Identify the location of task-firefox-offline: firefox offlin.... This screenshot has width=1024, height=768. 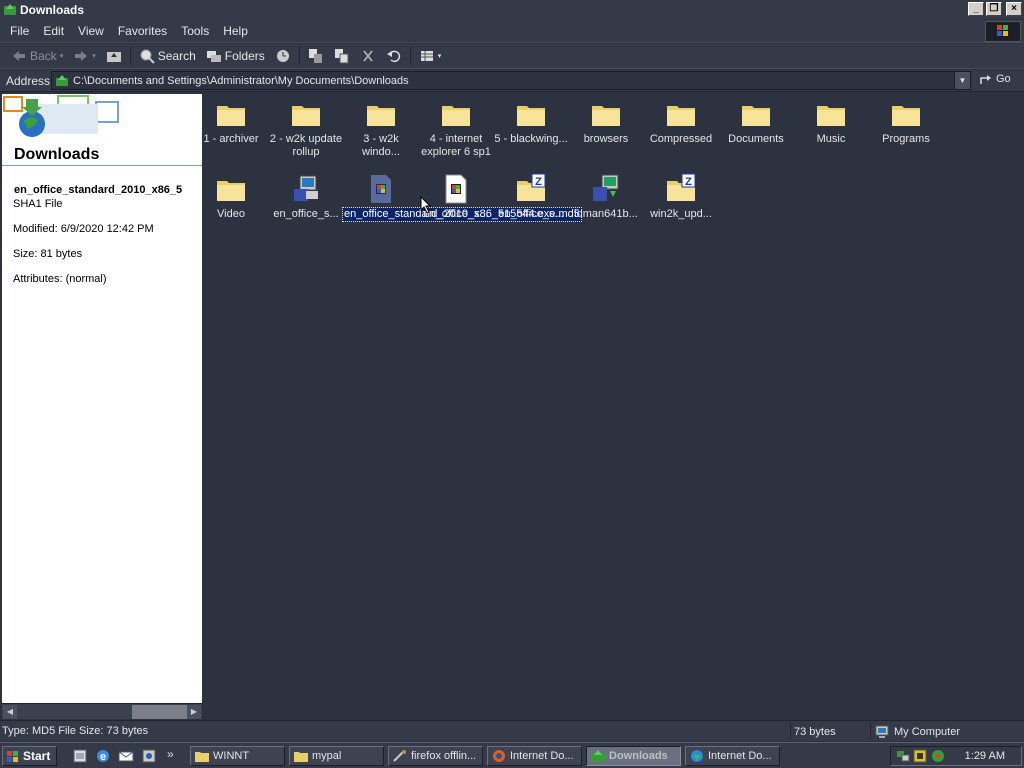
(435, 756).